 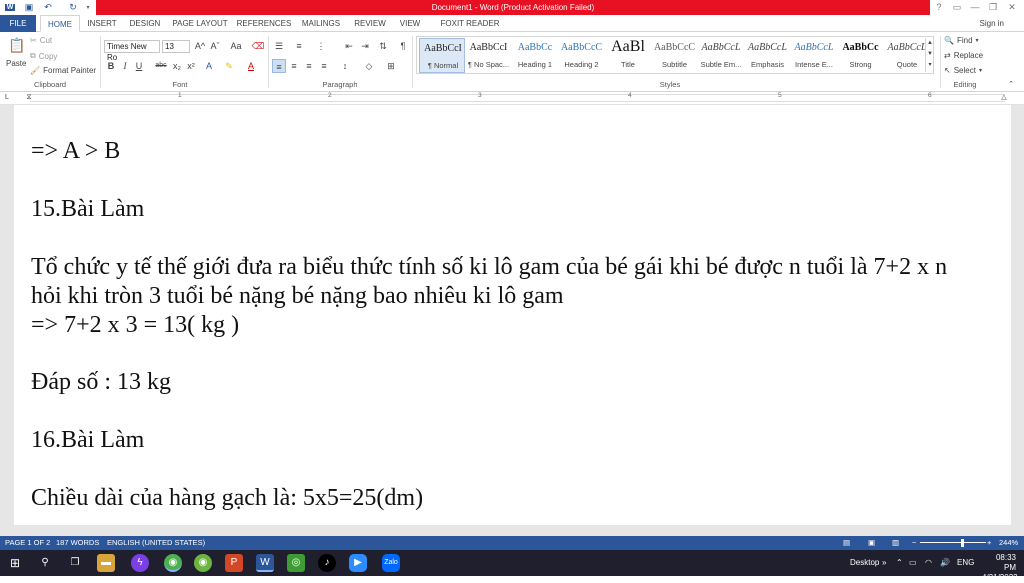 What do you see at coordinates (88, 7) in the screenshot?
I see `customize-qat-icon: ▾` at bounding box center [88, 7].